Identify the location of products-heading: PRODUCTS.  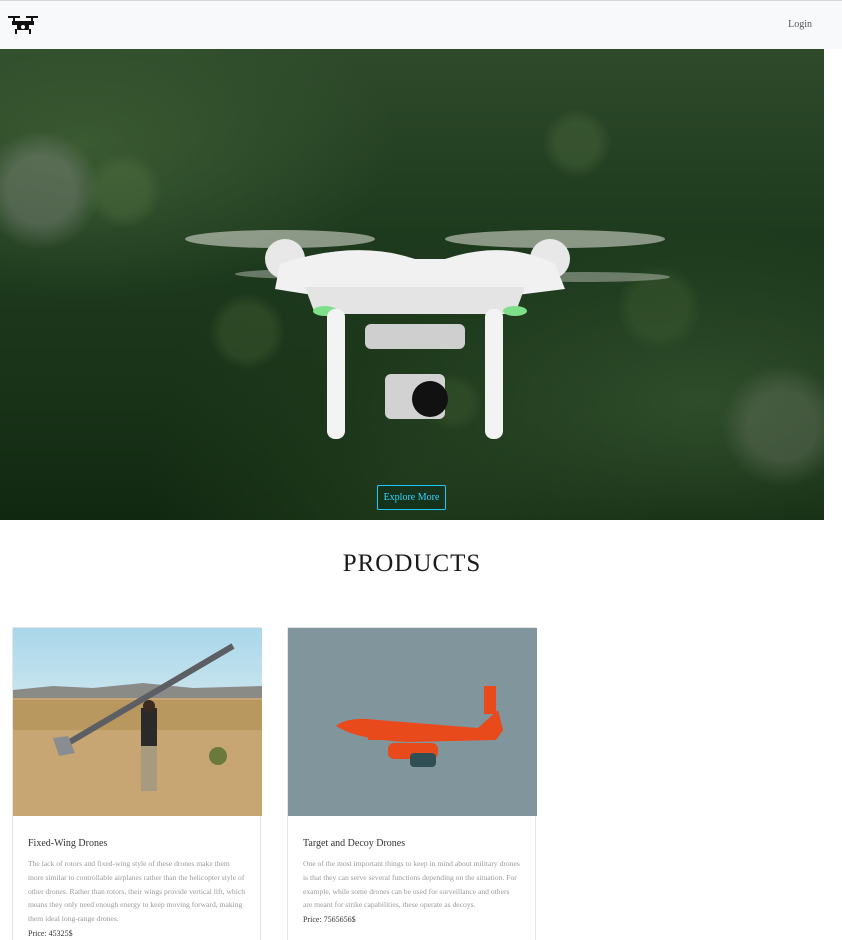
(412, 563).